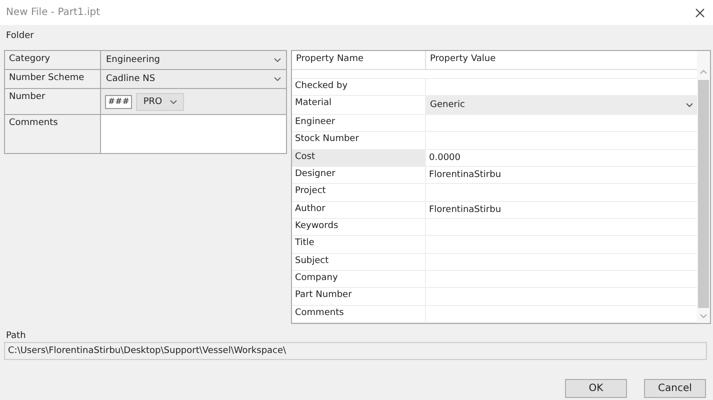  What do you see at coordinates (359, 227) in the screenshot?
I see `property-name: Keywords` at bounding box center [359, 227].